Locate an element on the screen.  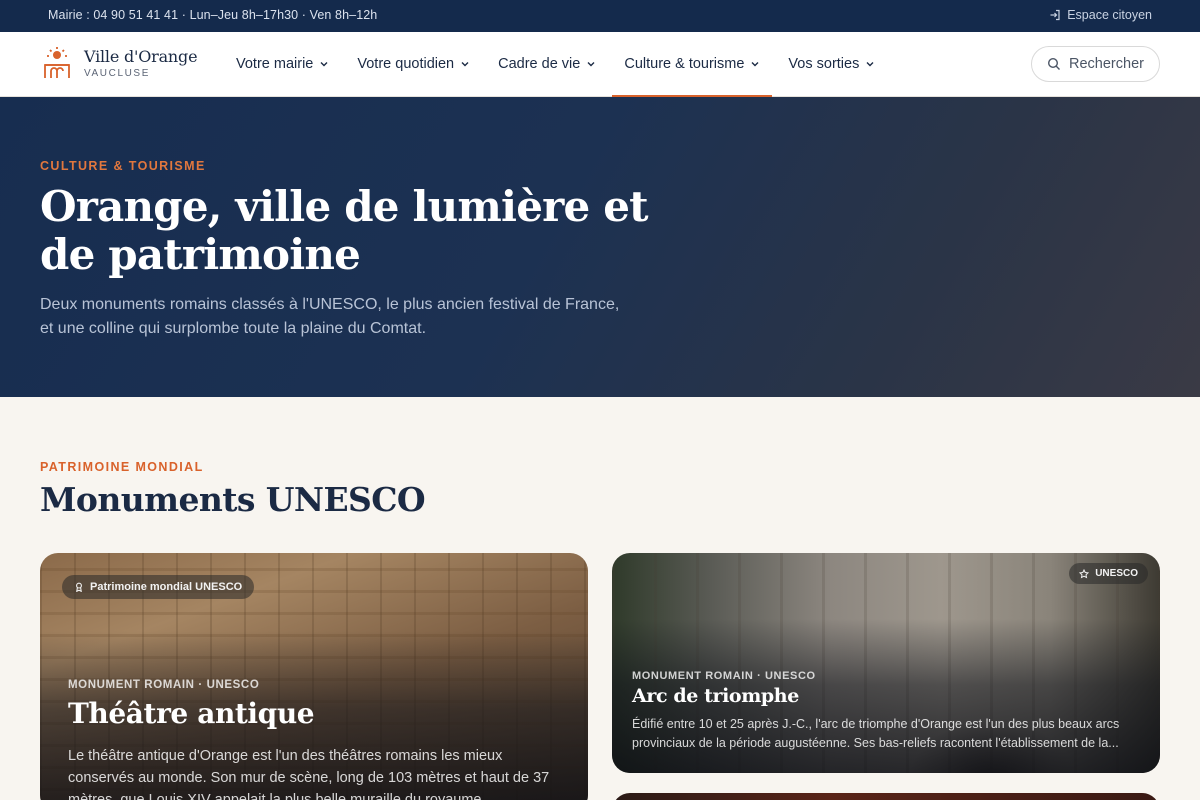
search-button: Rechercher is located at coordinates (1095, 64).